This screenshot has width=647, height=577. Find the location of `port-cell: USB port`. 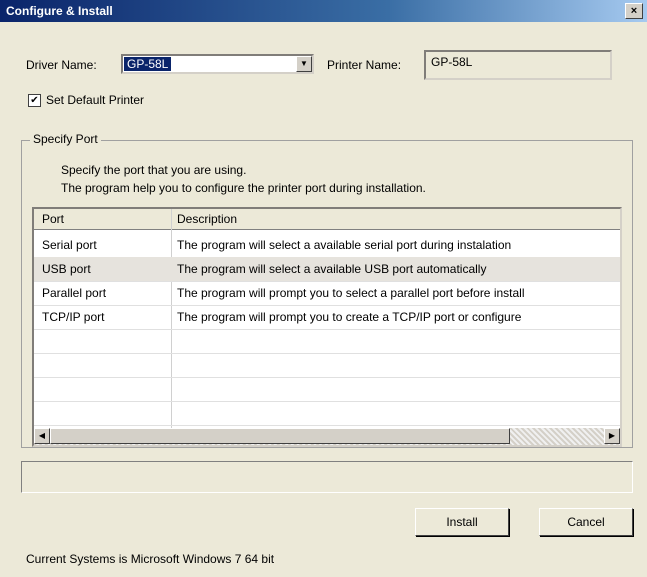

port-cell: USB port is located at coordinates (66, 269).